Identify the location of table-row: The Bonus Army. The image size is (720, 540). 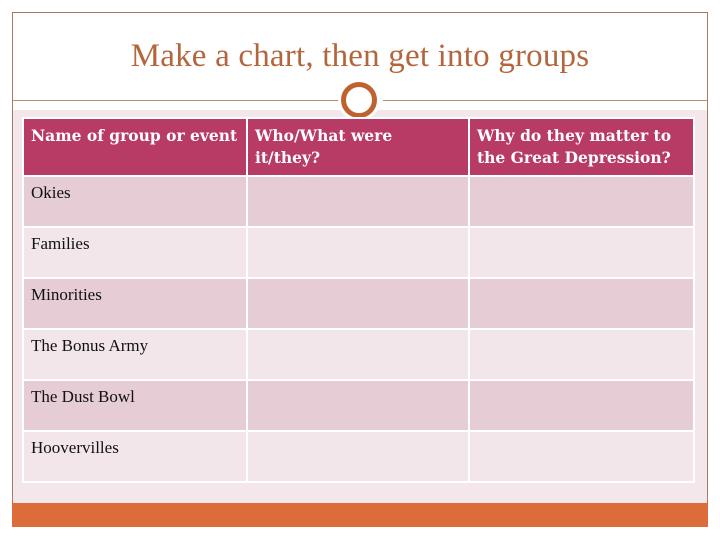
(358, 354).